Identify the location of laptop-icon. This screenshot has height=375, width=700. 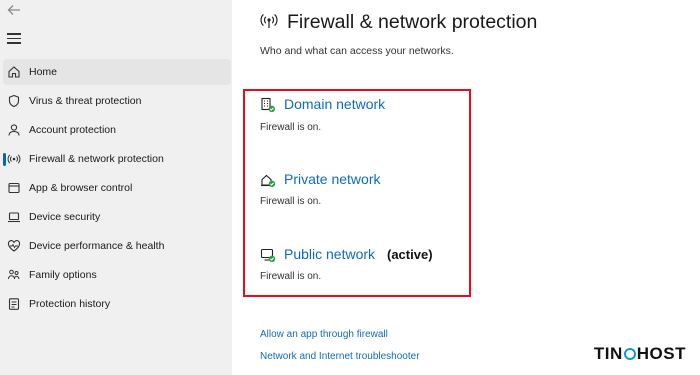
(14, 217).